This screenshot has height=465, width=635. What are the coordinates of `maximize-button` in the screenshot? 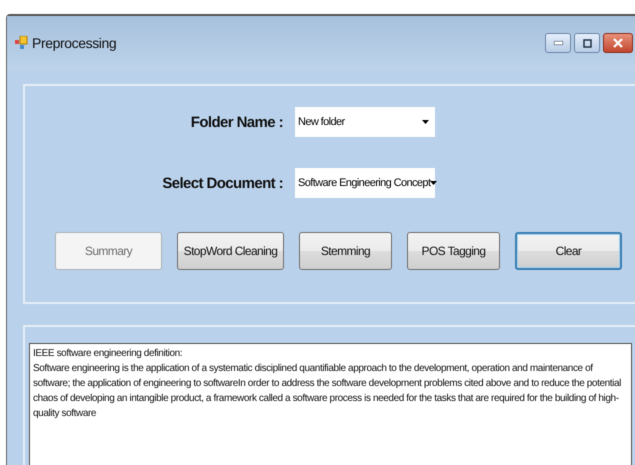 It's located at (587, 43).